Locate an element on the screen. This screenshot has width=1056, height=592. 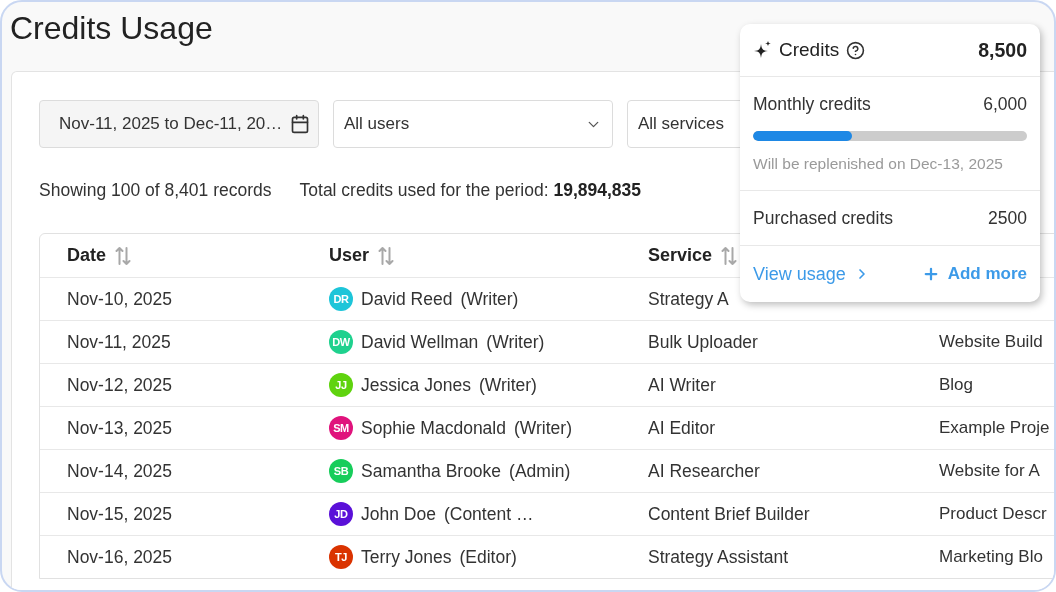
date-cell-text: Nov-14, 2025 is located at coordinates (120, 471).